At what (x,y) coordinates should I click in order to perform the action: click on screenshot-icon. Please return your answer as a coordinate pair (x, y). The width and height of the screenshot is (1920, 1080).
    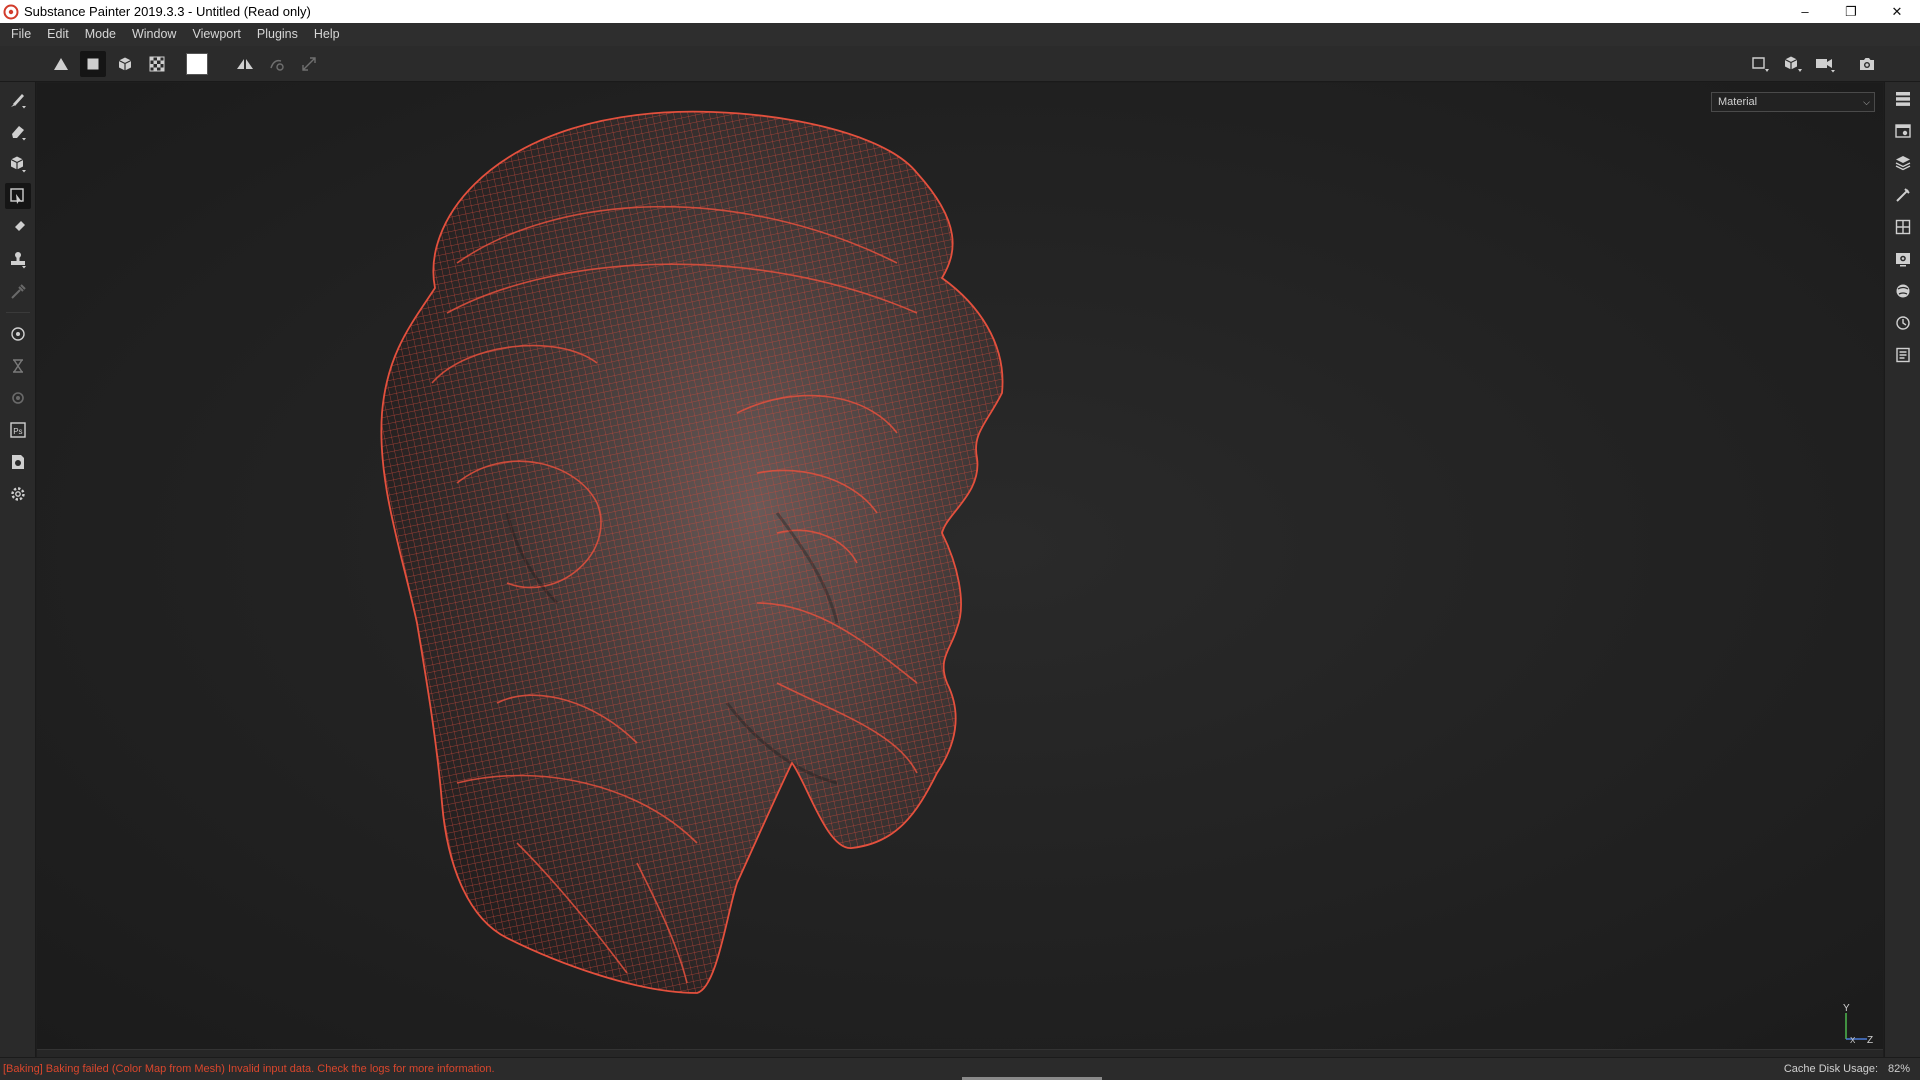
    Looking at the image, I should click on (1867, 64).